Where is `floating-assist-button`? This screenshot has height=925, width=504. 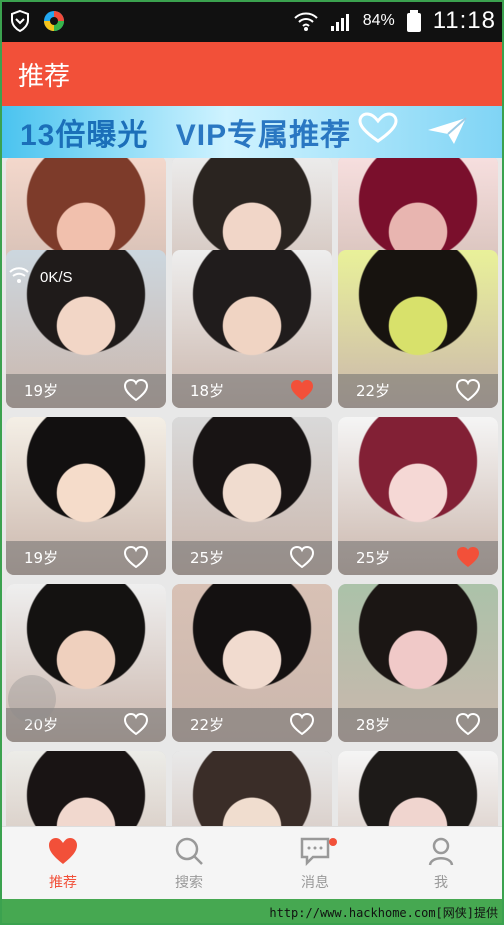
floating-assist-button is located at coordinates (32, 699).